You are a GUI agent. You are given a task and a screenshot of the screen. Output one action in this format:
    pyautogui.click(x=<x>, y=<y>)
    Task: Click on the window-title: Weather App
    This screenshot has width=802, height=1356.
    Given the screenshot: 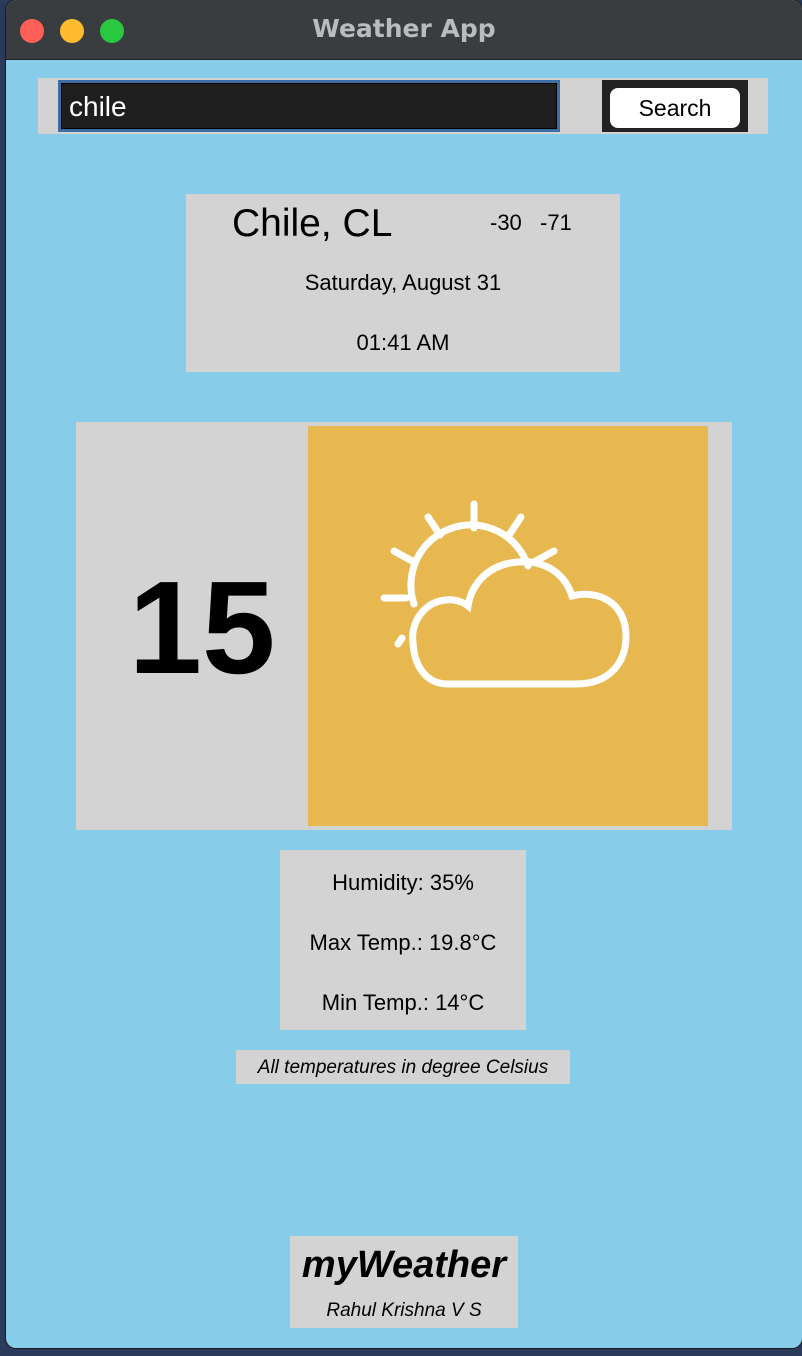 What is the action you would take?
    pyautogui.click(x=404, y=28)
    